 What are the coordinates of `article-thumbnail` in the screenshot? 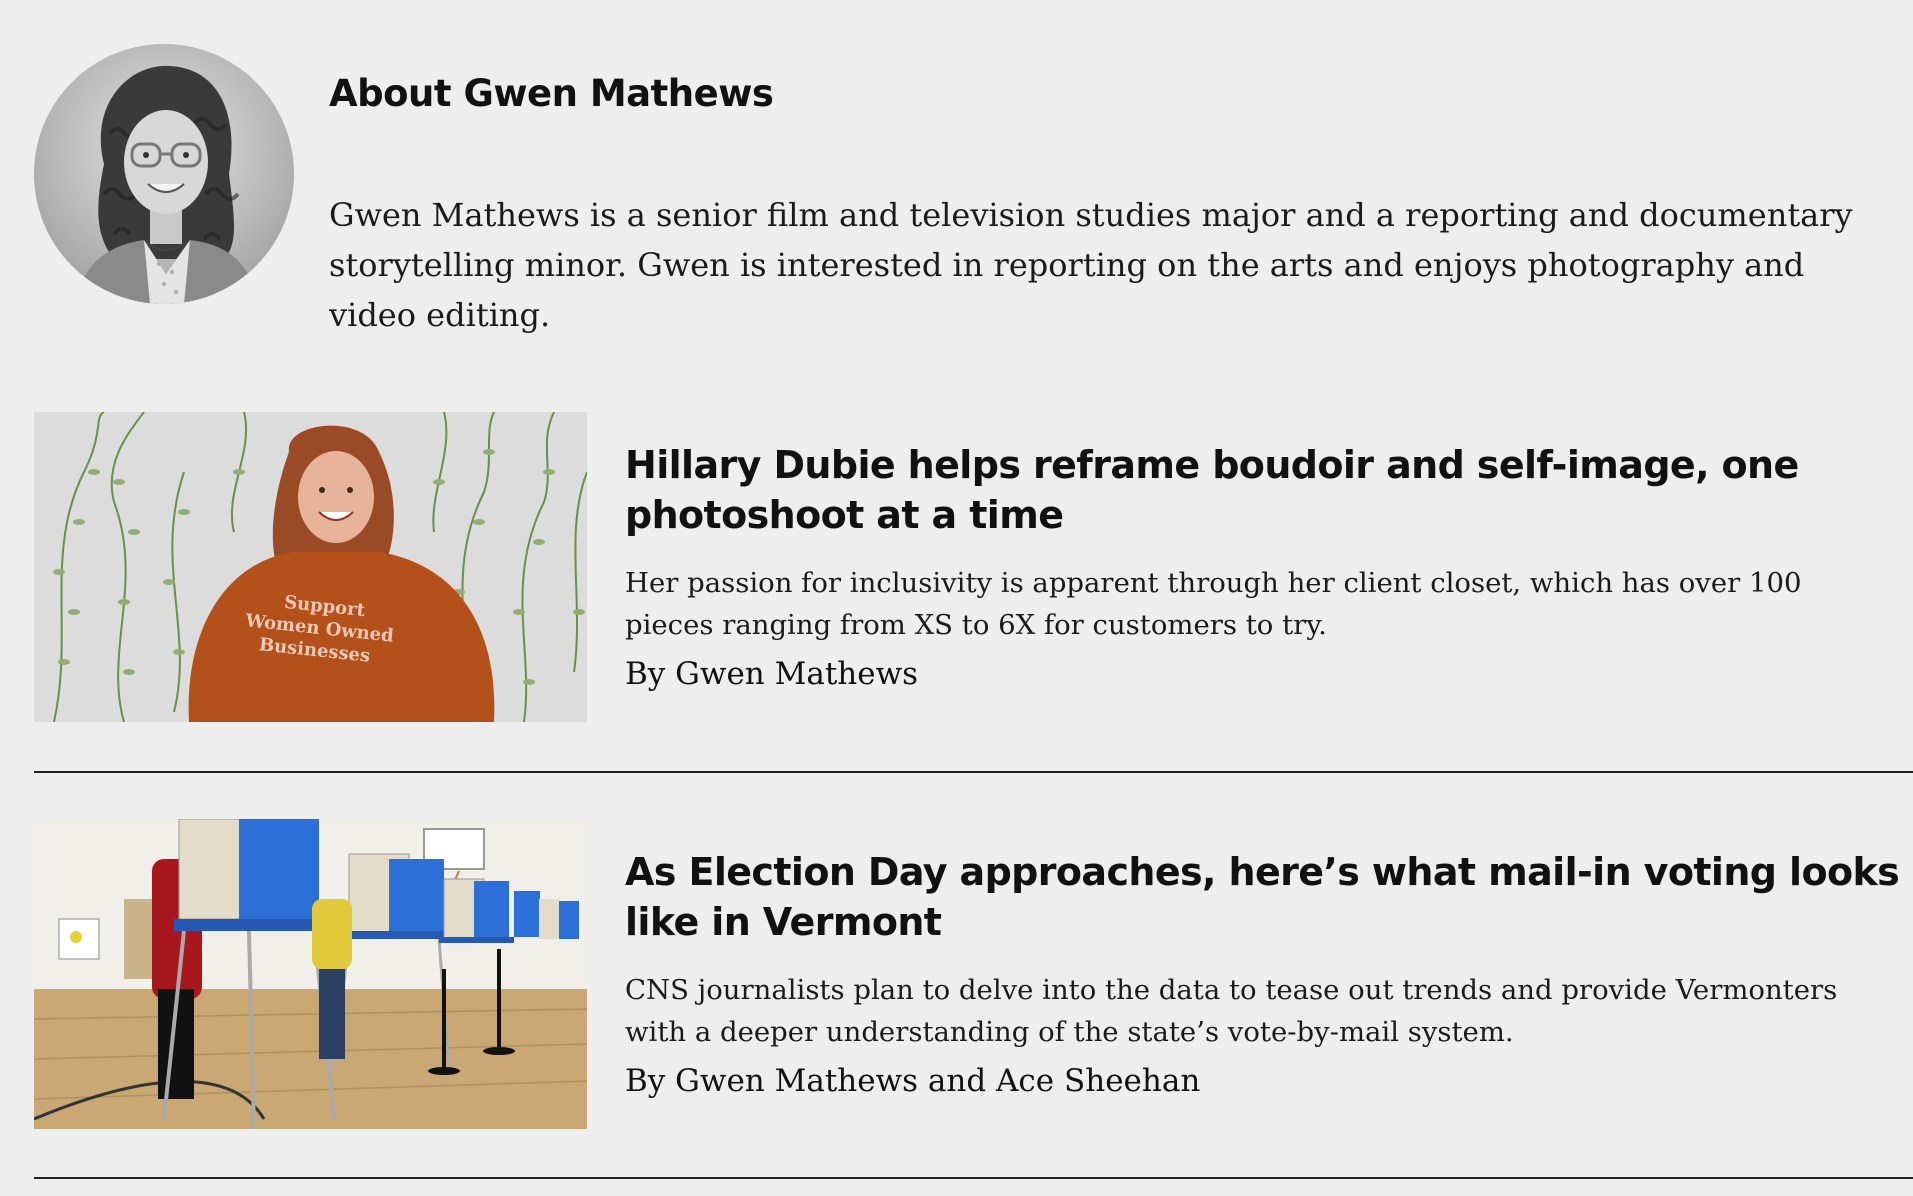 It's located at (310, 974).